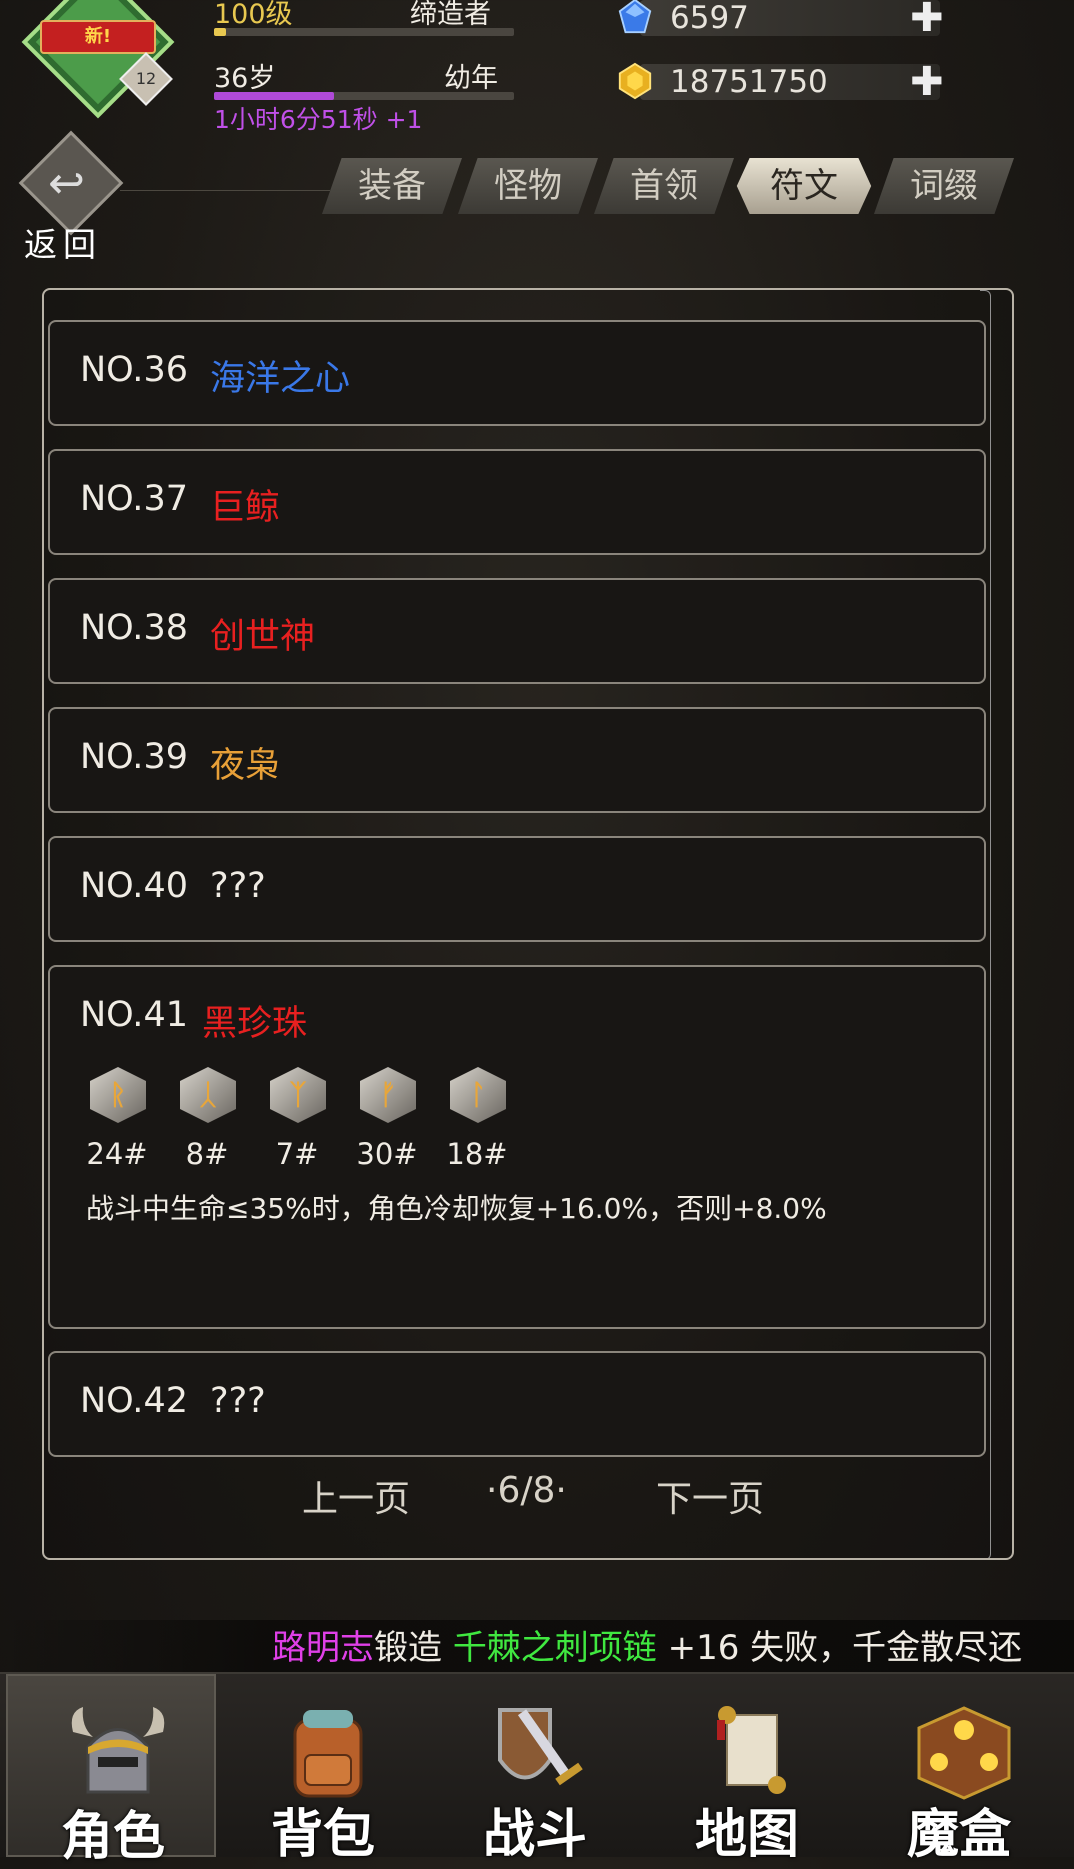 This screenshot has width=1074, height=1869. What do you see at coordinates (635, 17) in the screenshot?
I see `blue-gem-icon` at bounding box center [635, 17].